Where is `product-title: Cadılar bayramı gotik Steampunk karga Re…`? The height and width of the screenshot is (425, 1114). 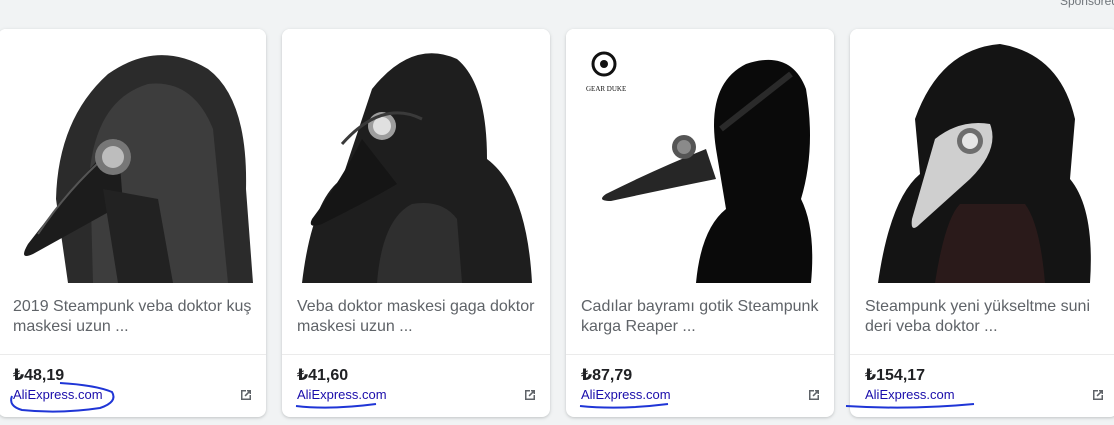 product-title: Cadılar bayramı gotik Steampunk karga Re… is located at coordinates (701, 317).